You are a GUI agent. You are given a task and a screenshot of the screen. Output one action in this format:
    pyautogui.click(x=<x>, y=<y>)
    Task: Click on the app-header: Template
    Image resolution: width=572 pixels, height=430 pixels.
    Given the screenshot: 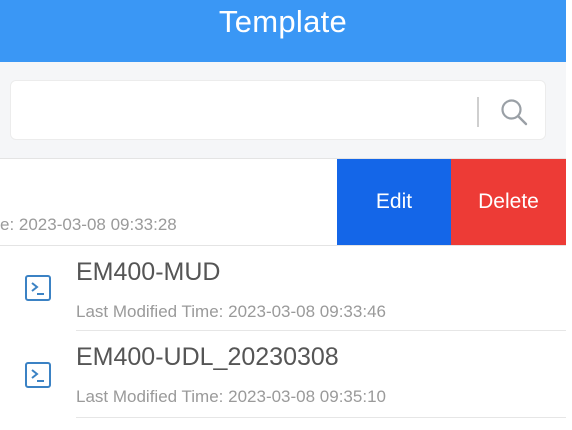 What is the action you would take?
    pyautogui.click(x=283, y=31)
    